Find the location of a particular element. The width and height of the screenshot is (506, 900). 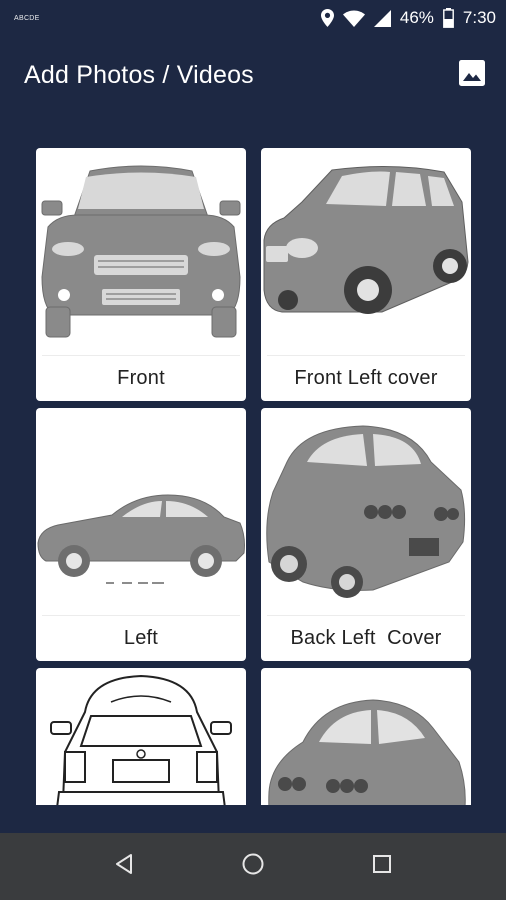

status-icons: 46% 7:30 is located at coordinates (408, 18).